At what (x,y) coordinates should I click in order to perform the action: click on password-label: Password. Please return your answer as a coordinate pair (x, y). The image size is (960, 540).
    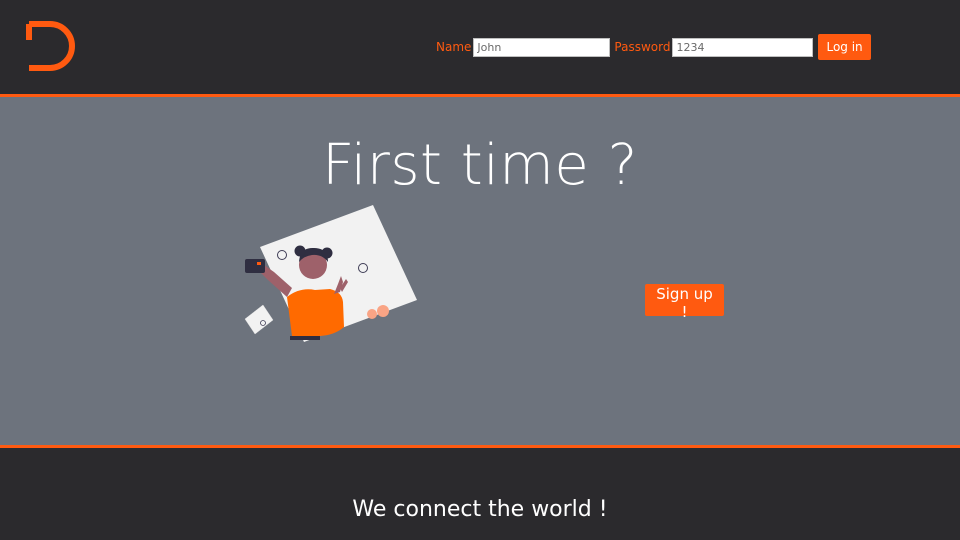
    Looking at the image, I should click on (642, 47).